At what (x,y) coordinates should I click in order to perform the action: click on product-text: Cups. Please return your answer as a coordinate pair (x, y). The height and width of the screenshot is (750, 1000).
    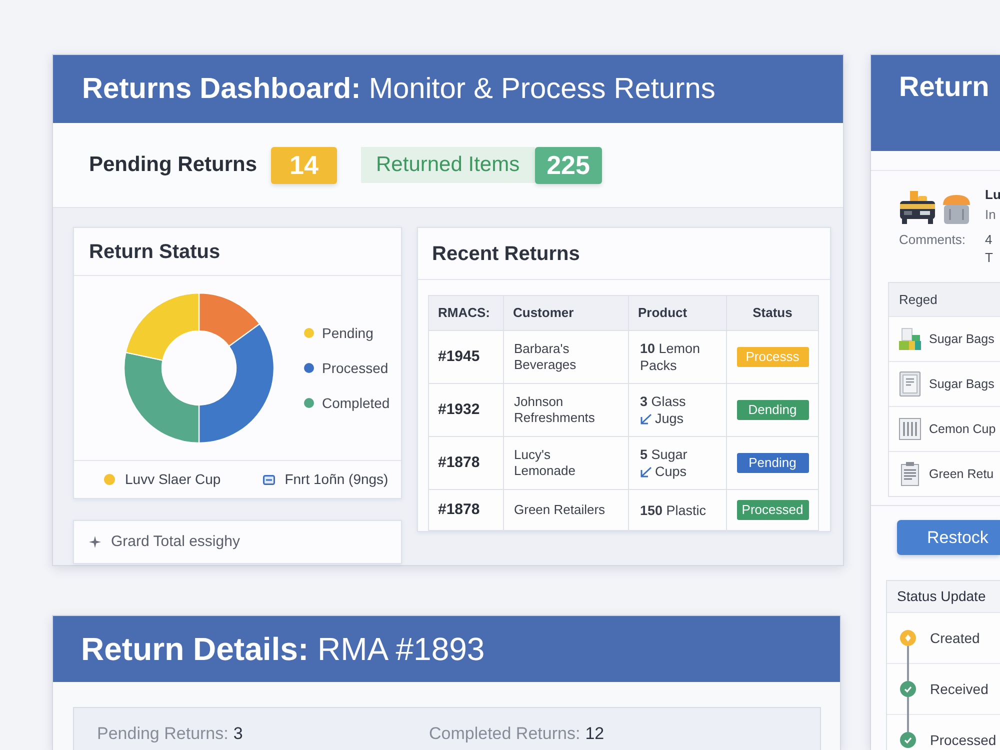
    Looking at the image, I should click on (671, 471).